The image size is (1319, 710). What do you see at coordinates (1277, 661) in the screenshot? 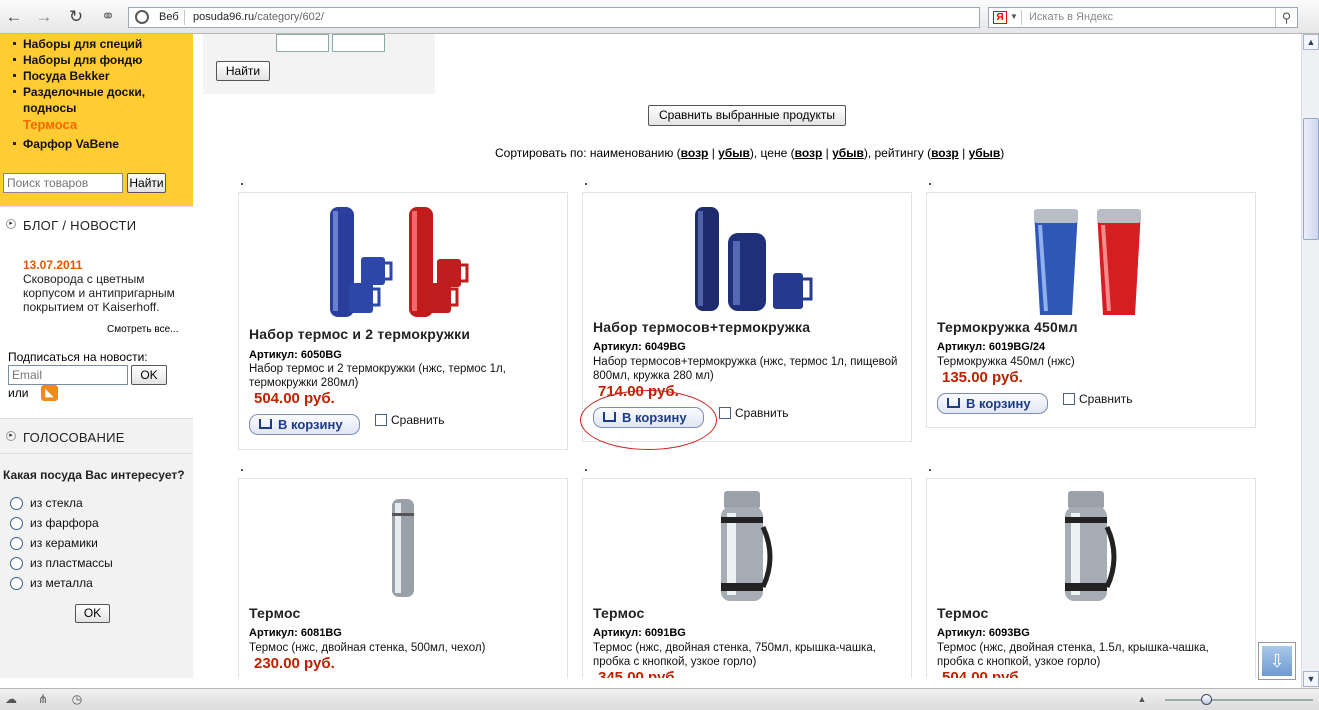
I see `scroll-to-bottom-button: ⇩` at bounding box center [1277, 661].